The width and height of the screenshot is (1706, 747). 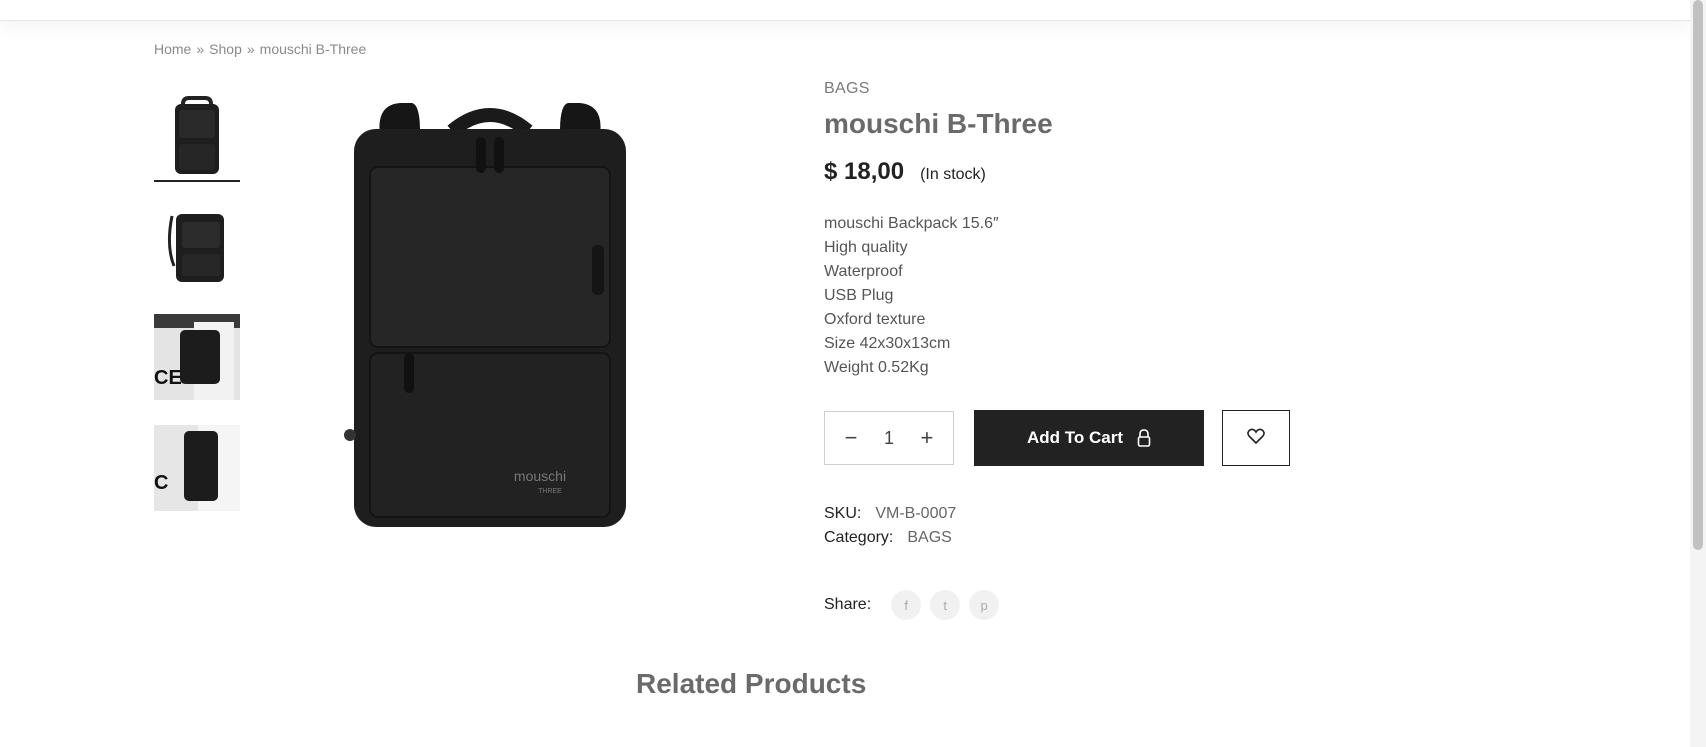 I want to click on description-line: High quality, so click(x=866, y=247).